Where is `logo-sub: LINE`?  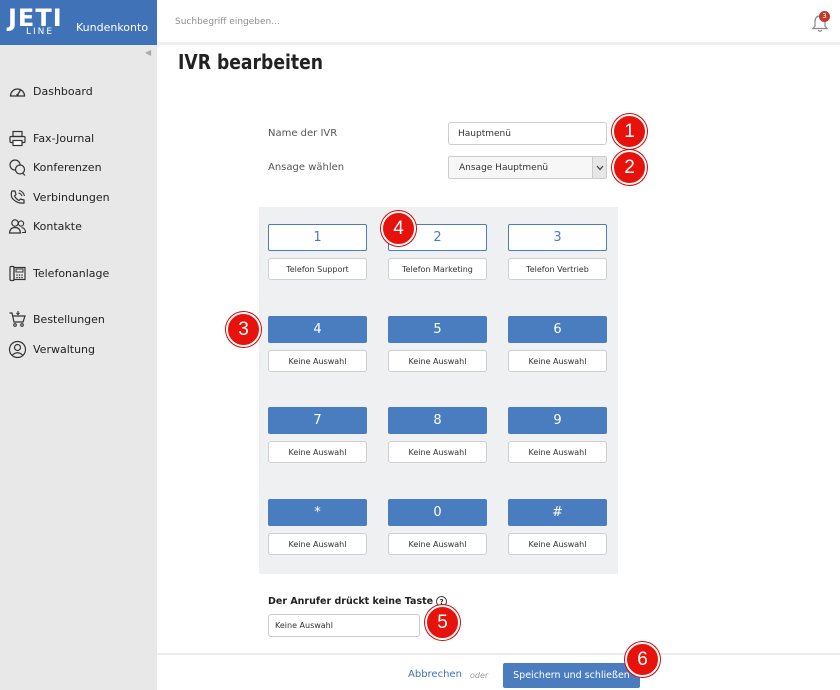 logo-sub: LINE is located at coordinates (40, 32).